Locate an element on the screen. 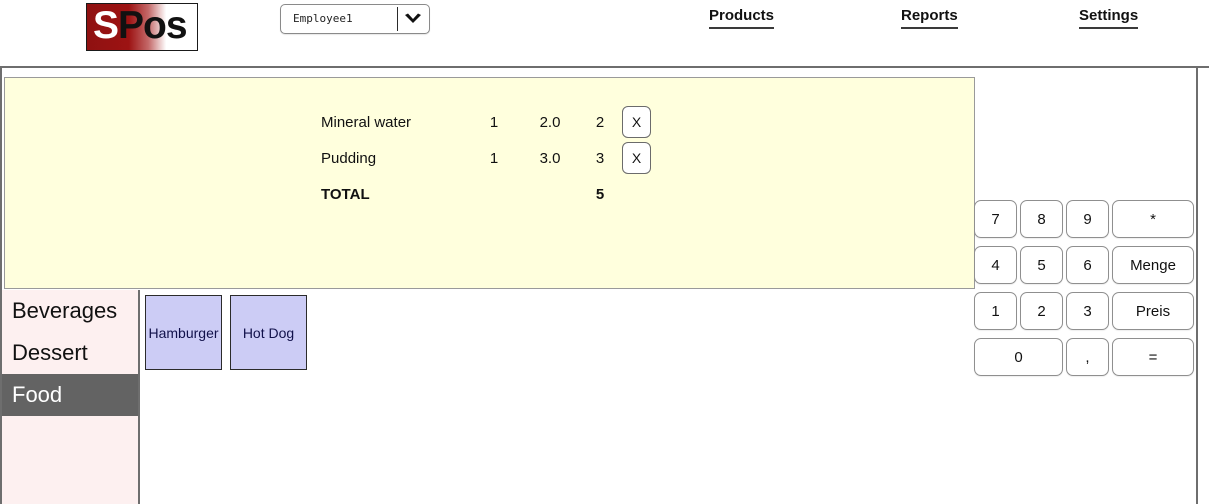 The width and height of the screenshot is (1209, 504). product-button-hot-dog: Hot Dog is located at coordinates (268, 332).